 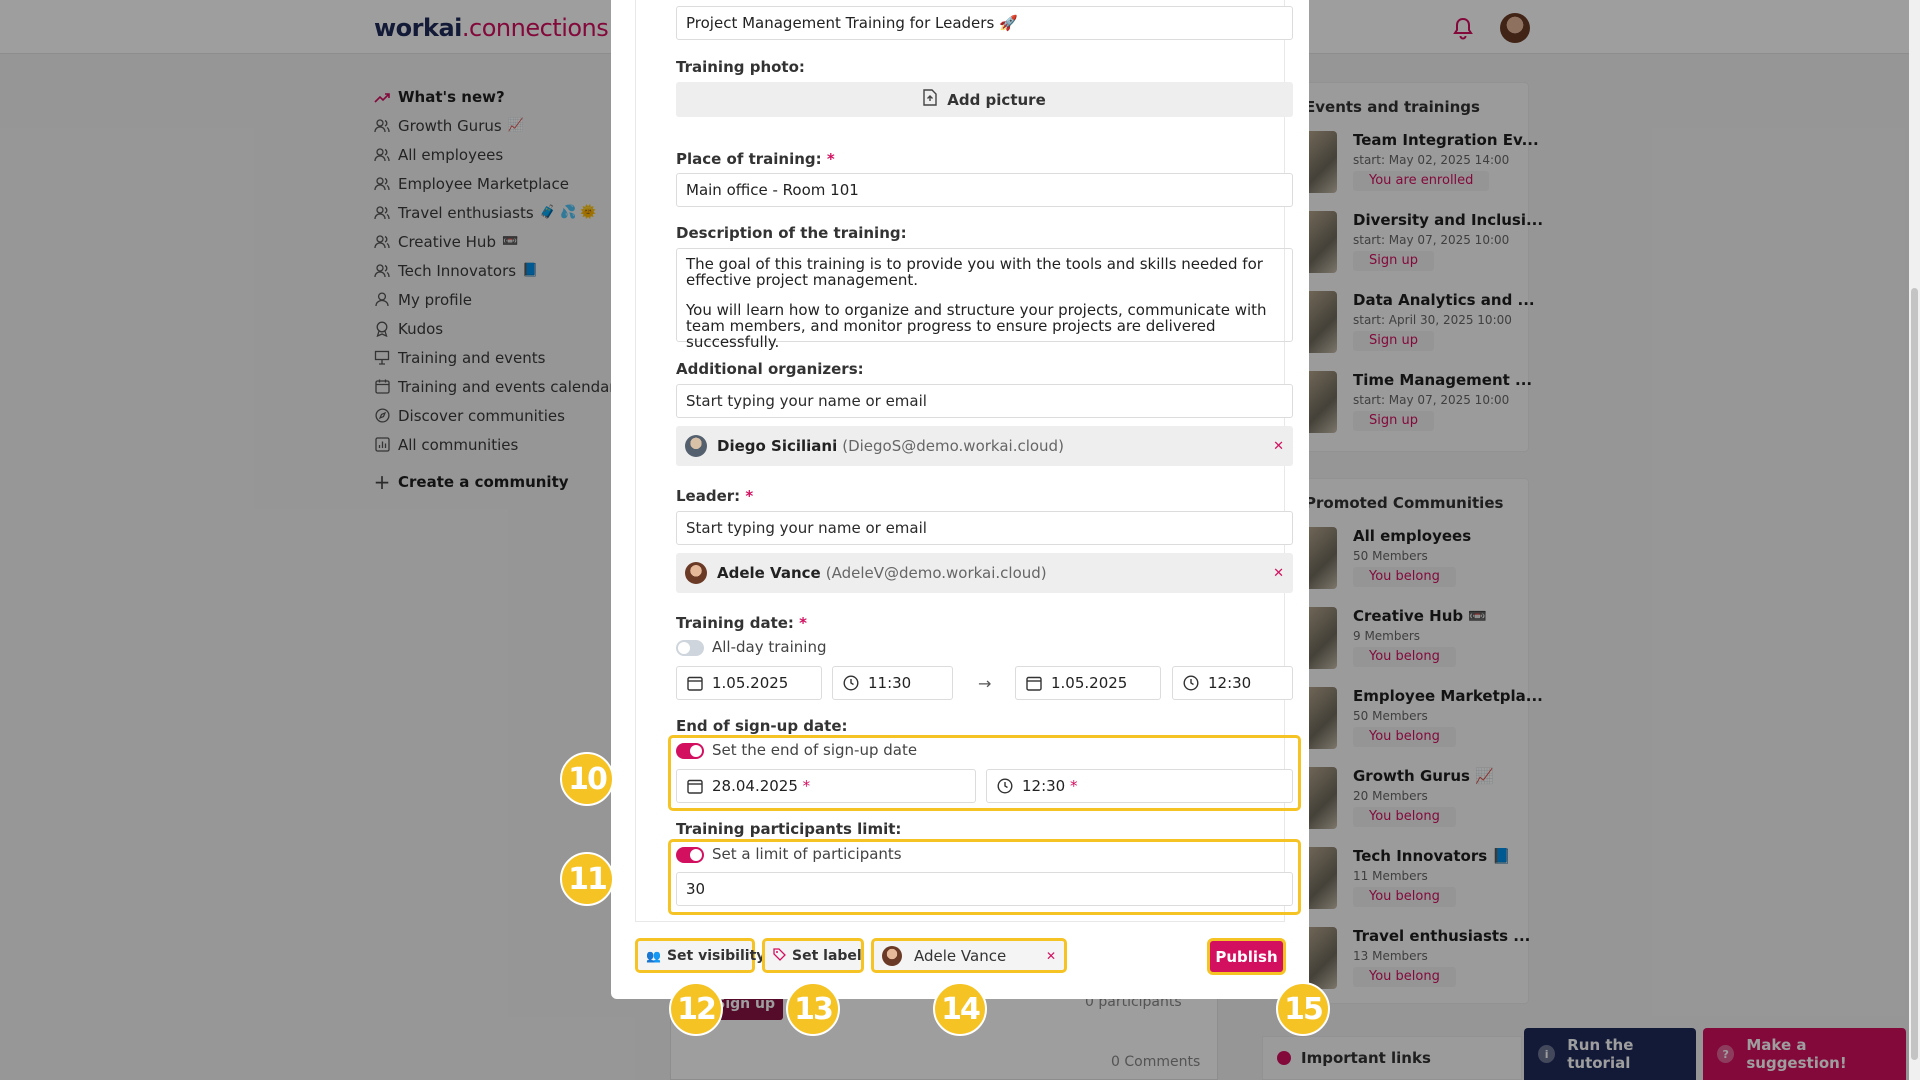 What do you see at coordinates (749, 683) in the screenshot?
I see `start-date-input: 1.05.2025` at bounding box center [749, 683].